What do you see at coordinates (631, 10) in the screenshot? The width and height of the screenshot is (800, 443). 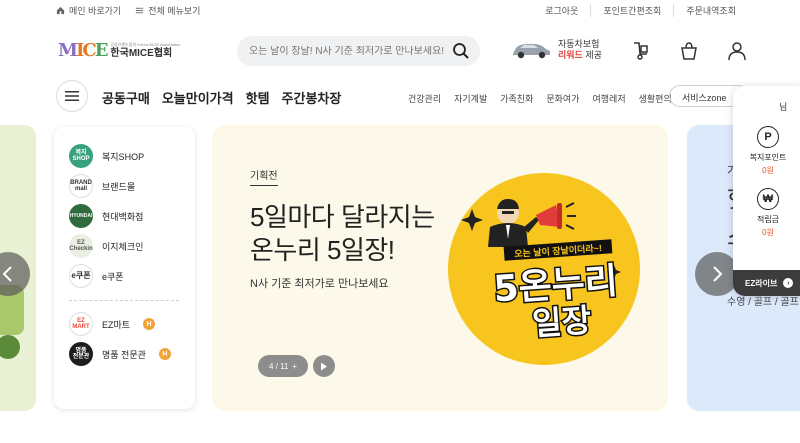 I see `point-lookup-link: 포인트간편조회` at bounding box center [631, 10].